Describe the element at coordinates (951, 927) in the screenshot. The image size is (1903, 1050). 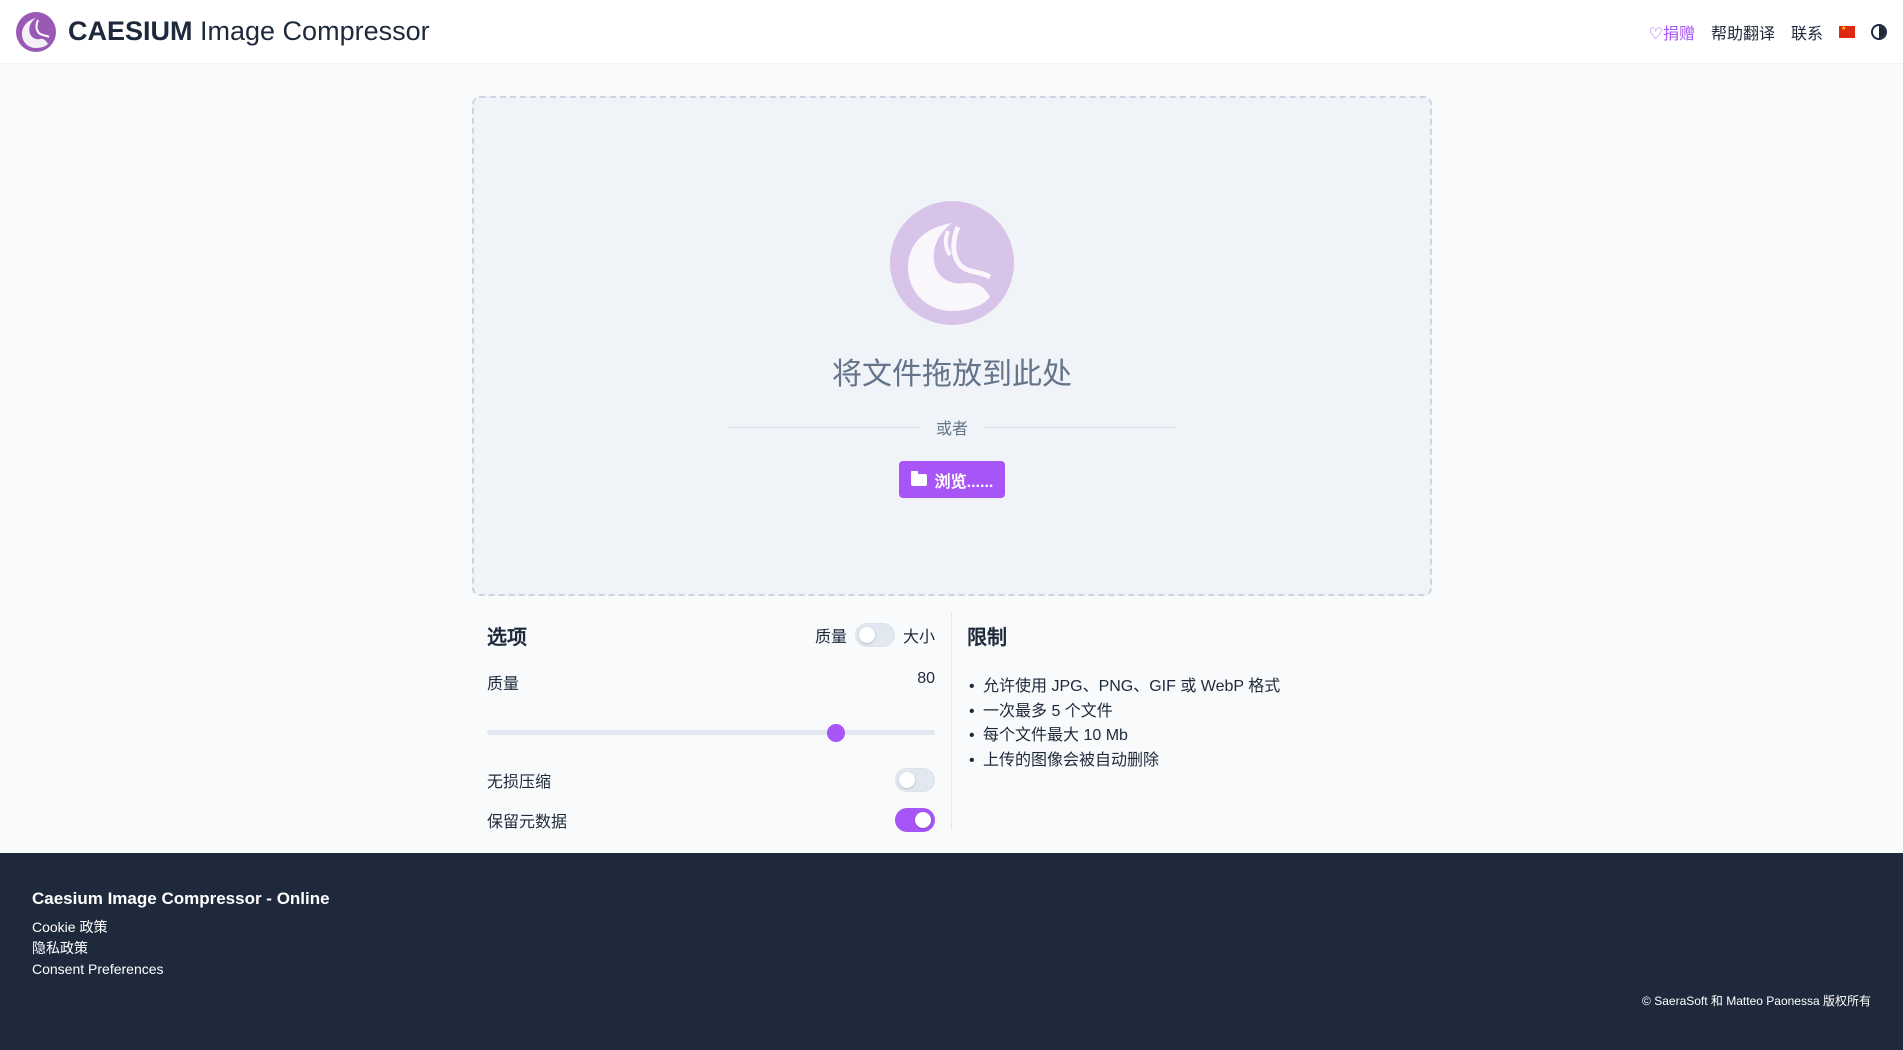
I see `cookie-policy-link: Cookie 政策` at that location.